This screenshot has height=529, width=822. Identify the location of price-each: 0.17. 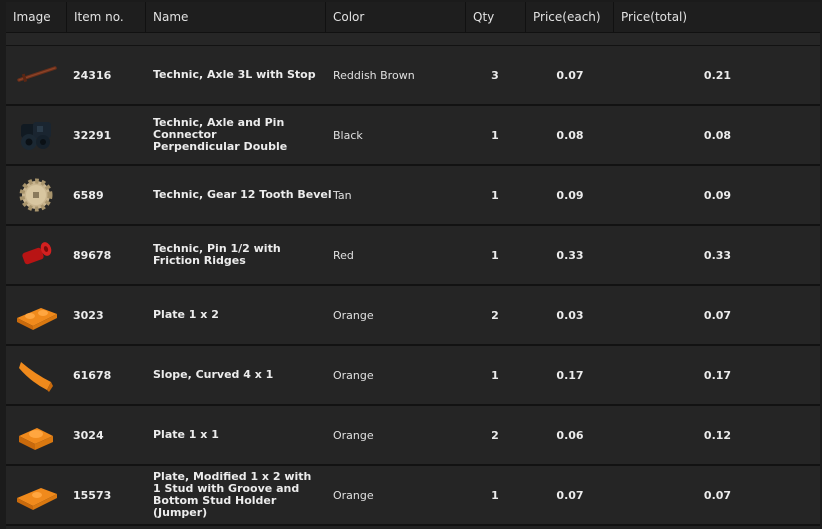
(570, 375).